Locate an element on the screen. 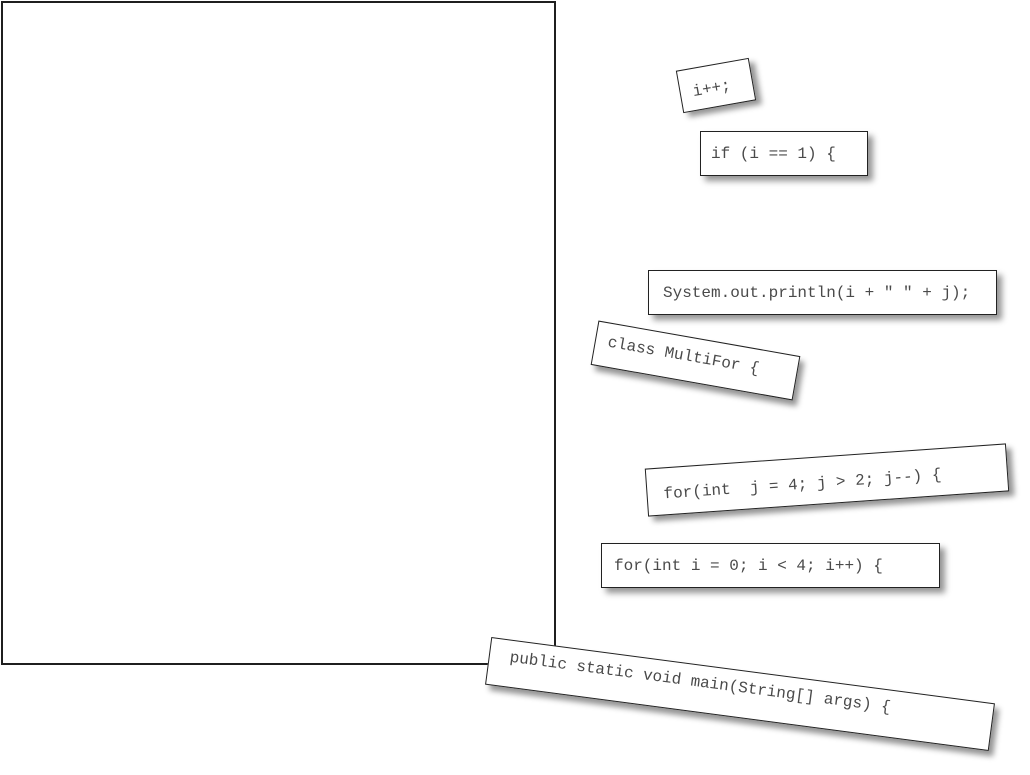 The width and height of the screenshot is (1030, 775). code-magnet-println: System.out.println(i + " " + j); is located at coordinates (822, 292).